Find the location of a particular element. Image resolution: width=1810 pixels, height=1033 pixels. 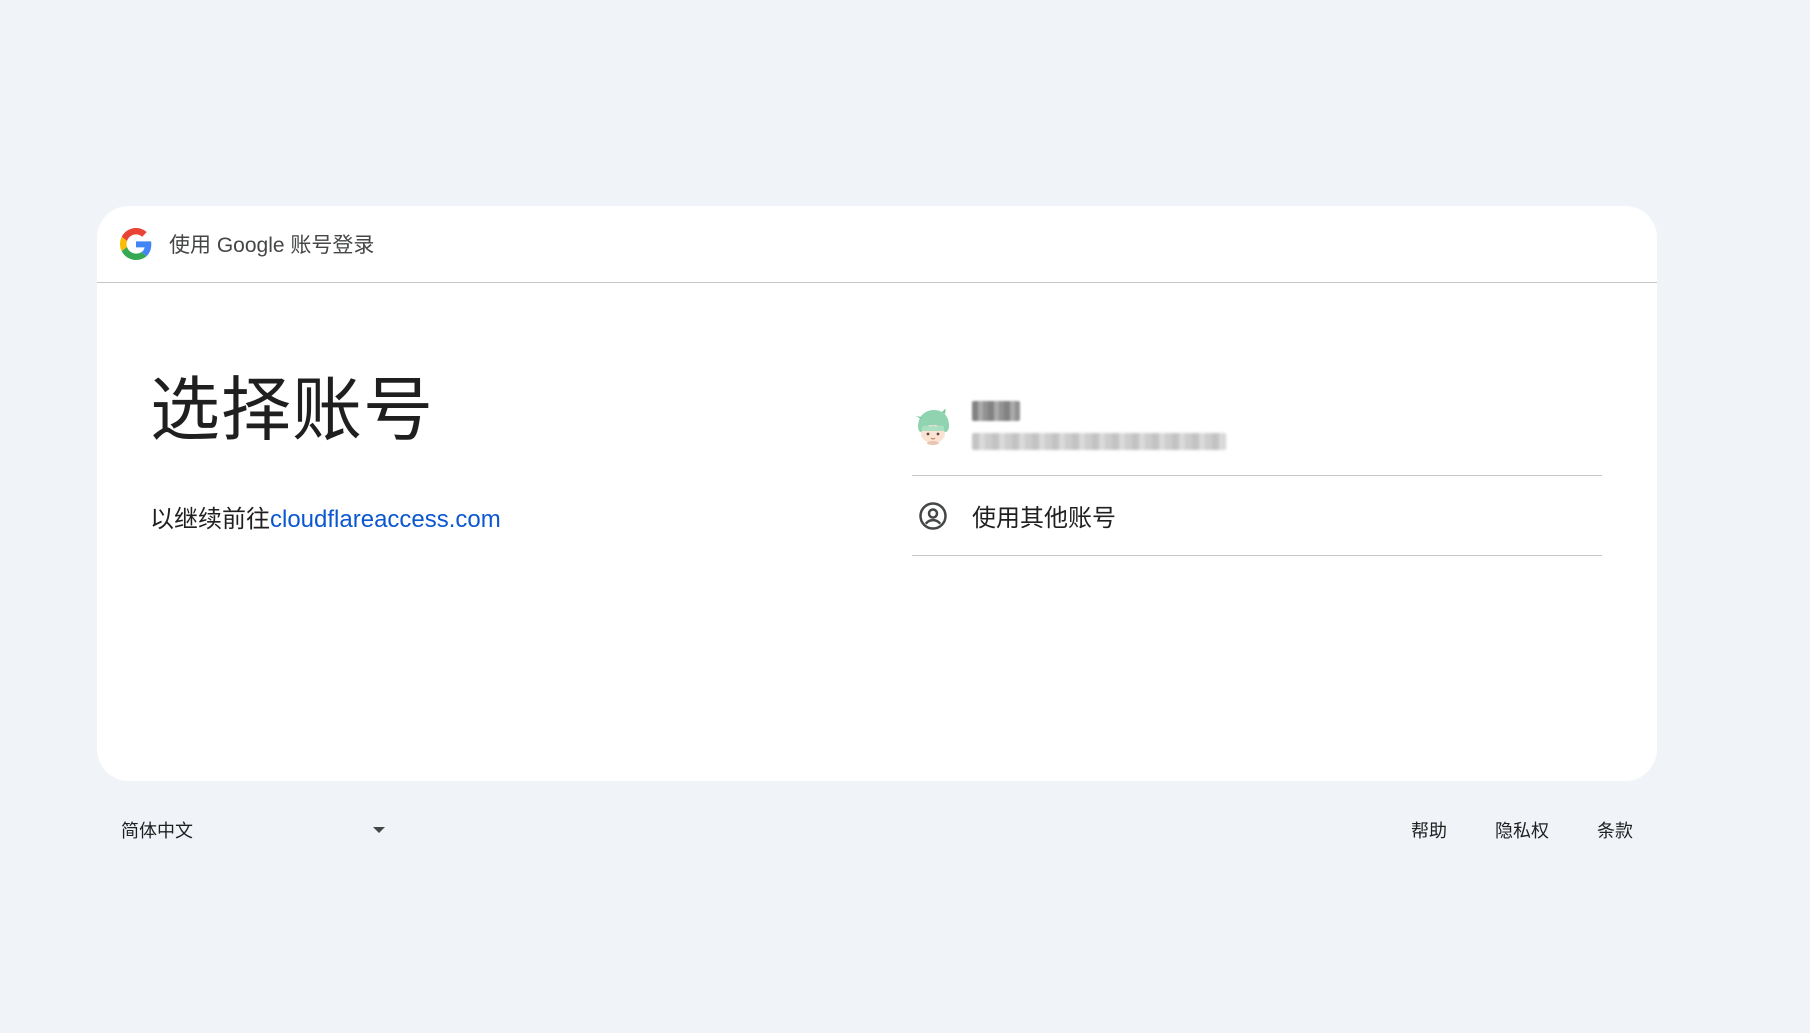

header-title: 使用 Google 账号登录 is located at coordinates (272, 245).